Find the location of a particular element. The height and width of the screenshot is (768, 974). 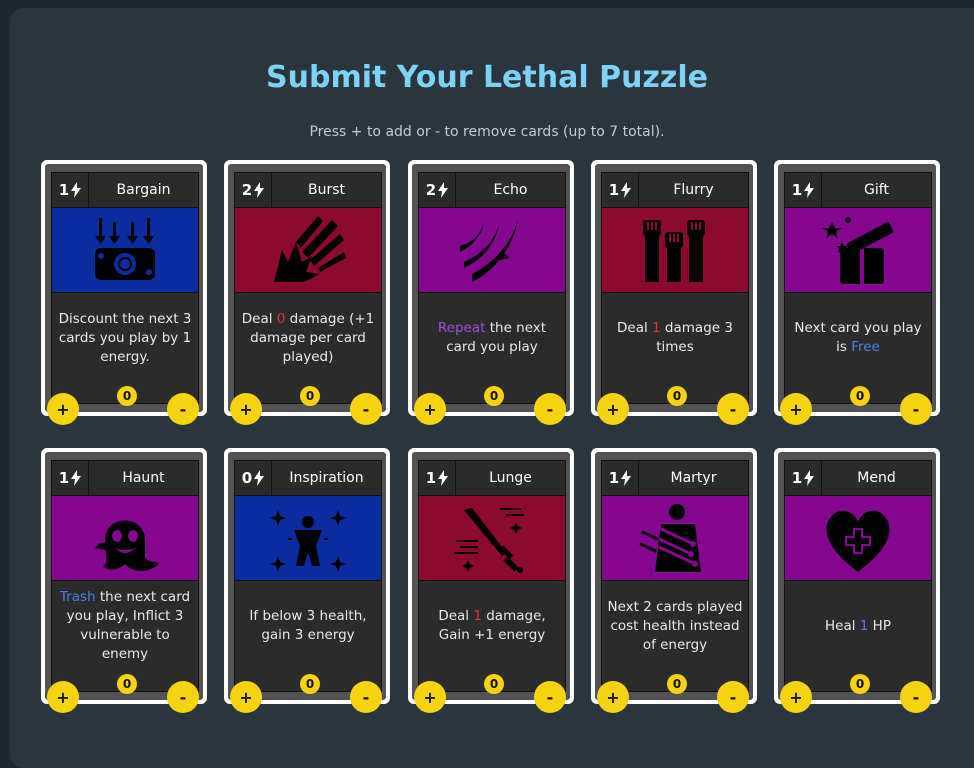

martyr-icon is located at coordinates (670, 538).